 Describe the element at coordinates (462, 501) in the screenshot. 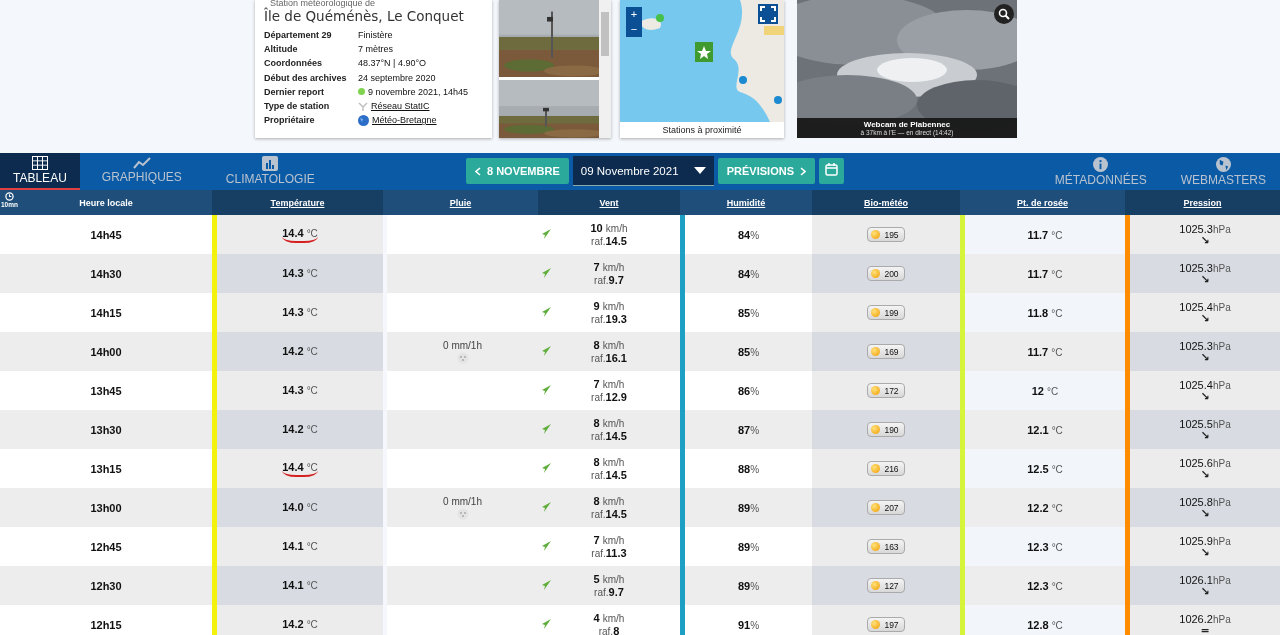

I see `rain-value: 0 mm/1h` at that location.